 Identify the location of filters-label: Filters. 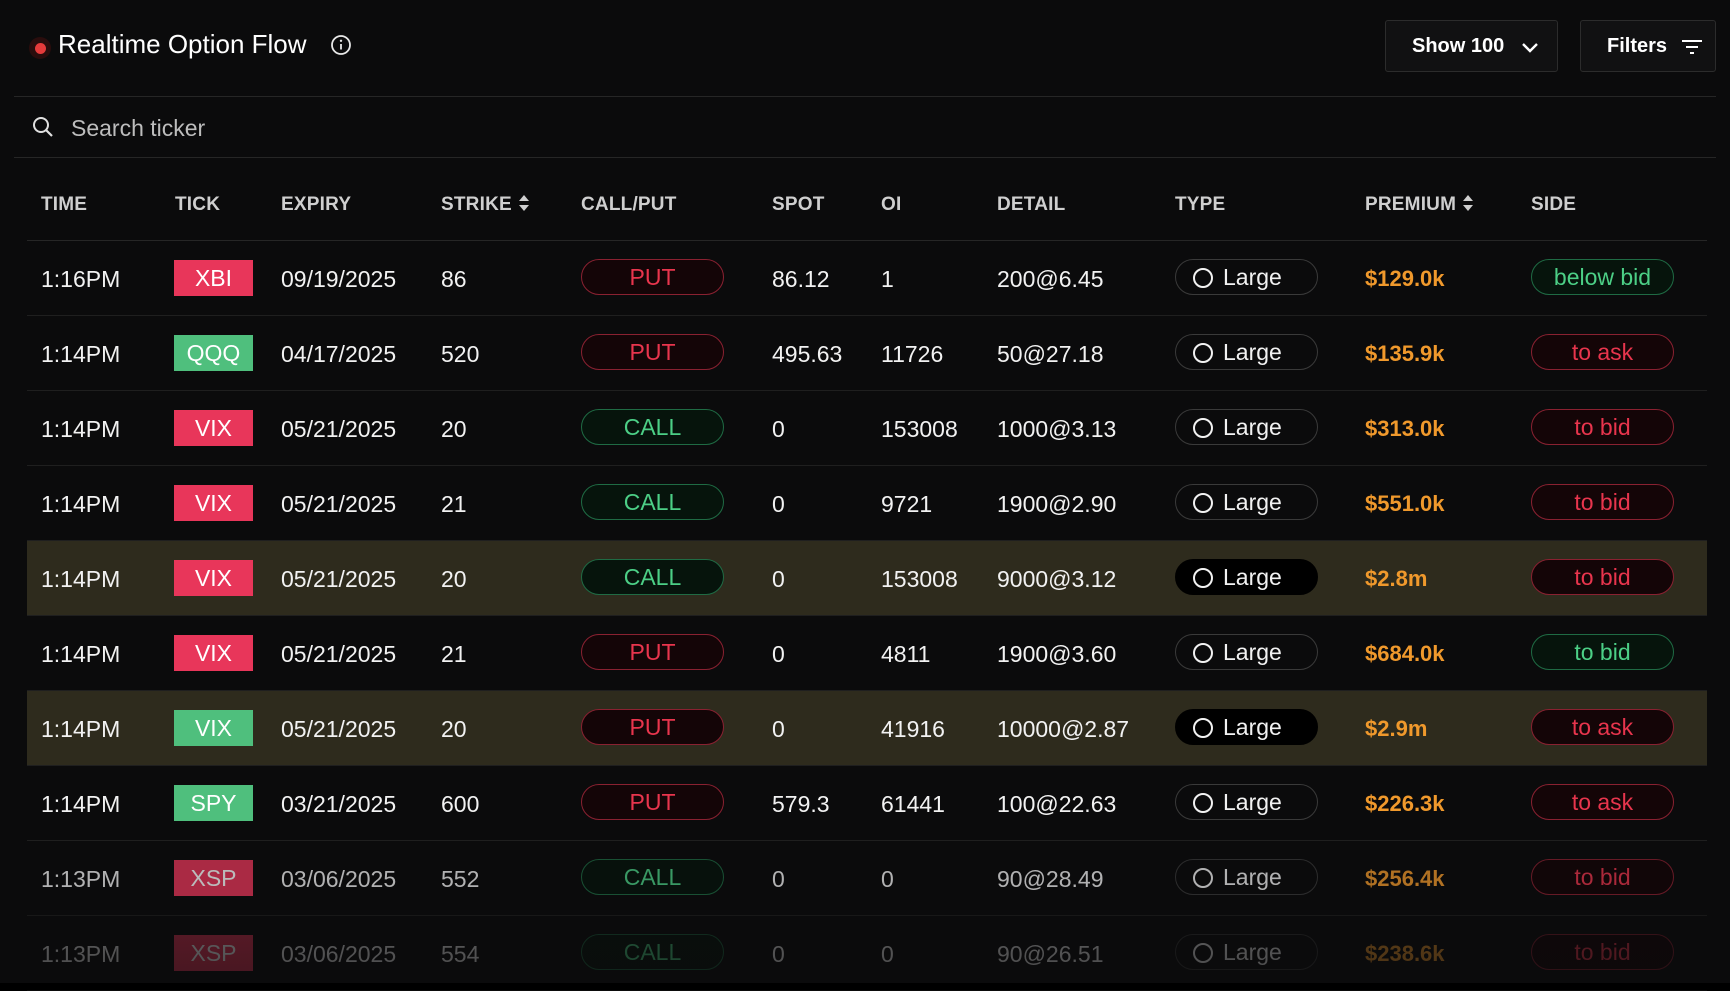
(1637, 46).